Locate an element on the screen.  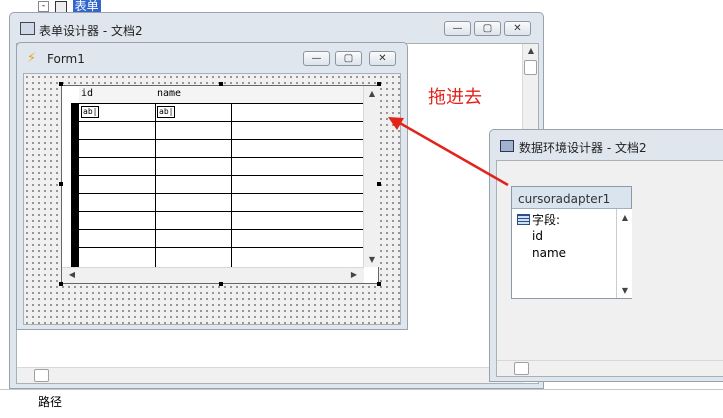
fox-icon: ⚡ is located at coordinates (32, 58).